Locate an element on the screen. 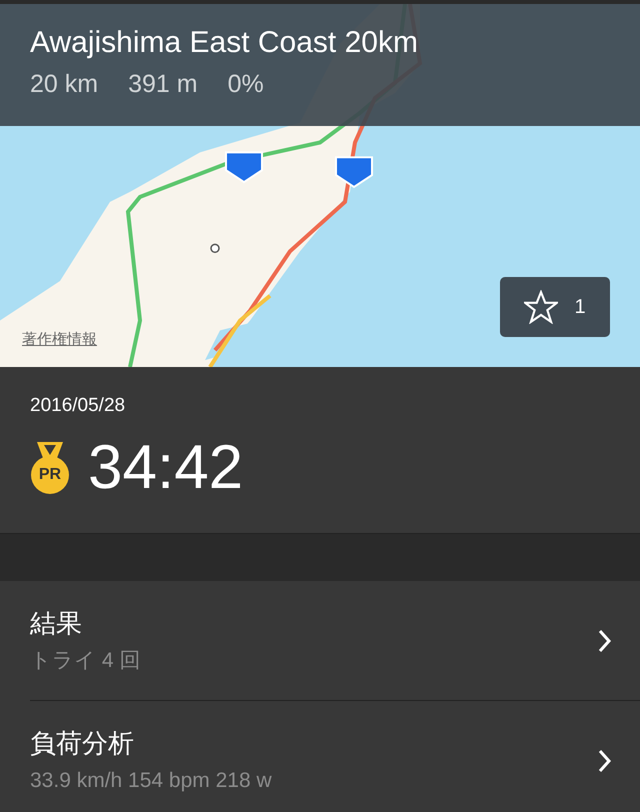 The height and width of the screenshot is (812, 640). elapsed-time: 34:42 is located at coordinates (166, 468).